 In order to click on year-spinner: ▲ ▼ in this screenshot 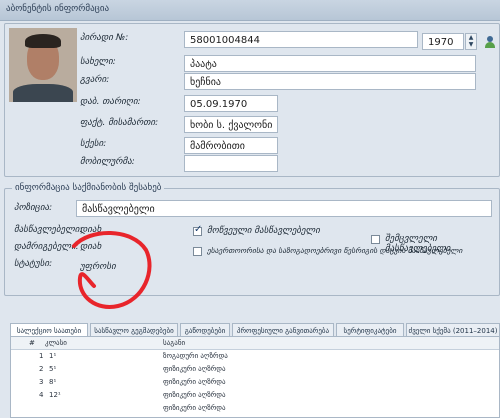, I will do `click(471, 41)`.